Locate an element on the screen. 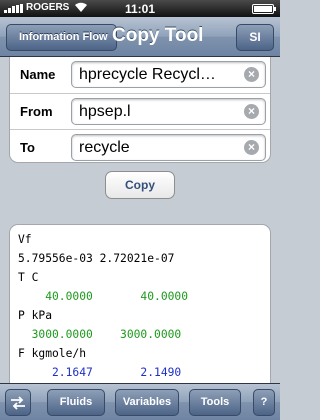  from-field: hpsep.l × is located at coordinates (168, 111).